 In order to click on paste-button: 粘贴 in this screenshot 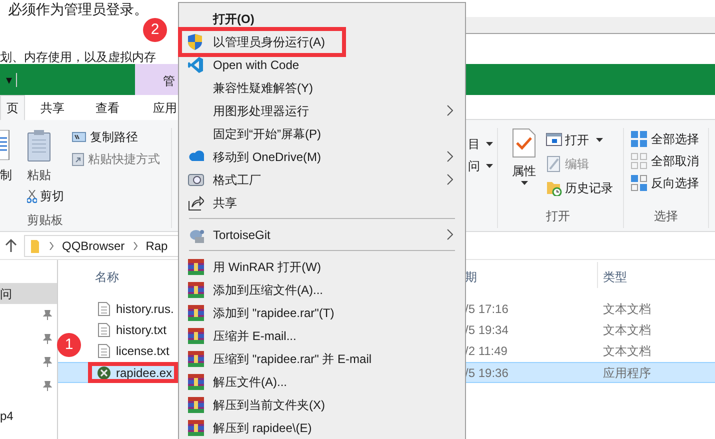, I will do `click(39, 175)`.